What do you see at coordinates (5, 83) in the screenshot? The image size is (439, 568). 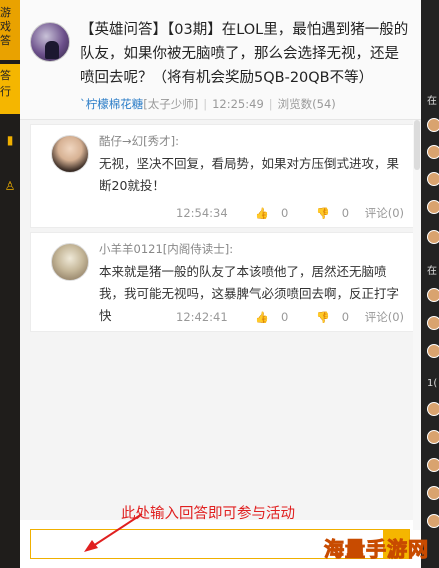 I see `left-tab-text: 答 行` at bounding box center [5, 83].